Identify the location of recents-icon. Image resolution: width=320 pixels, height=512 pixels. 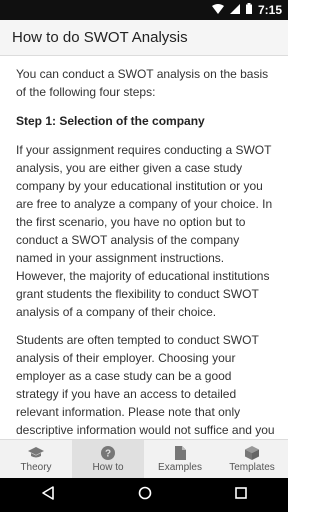
(240, 495).